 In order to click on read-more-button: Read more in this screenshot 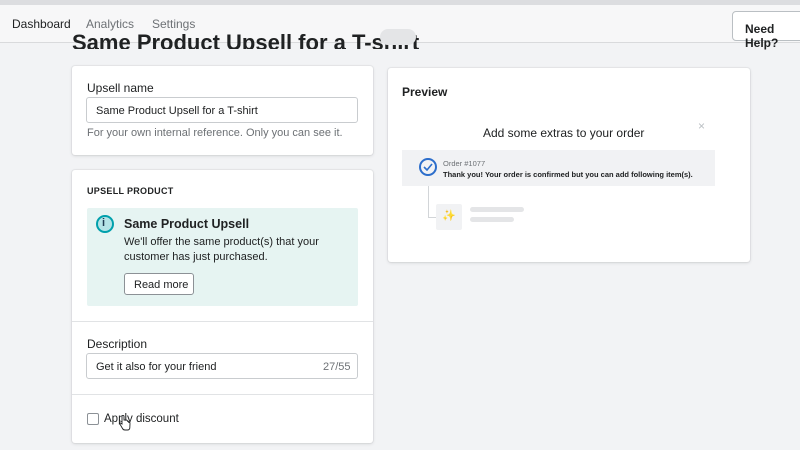, I will do `click(159, 284)`.